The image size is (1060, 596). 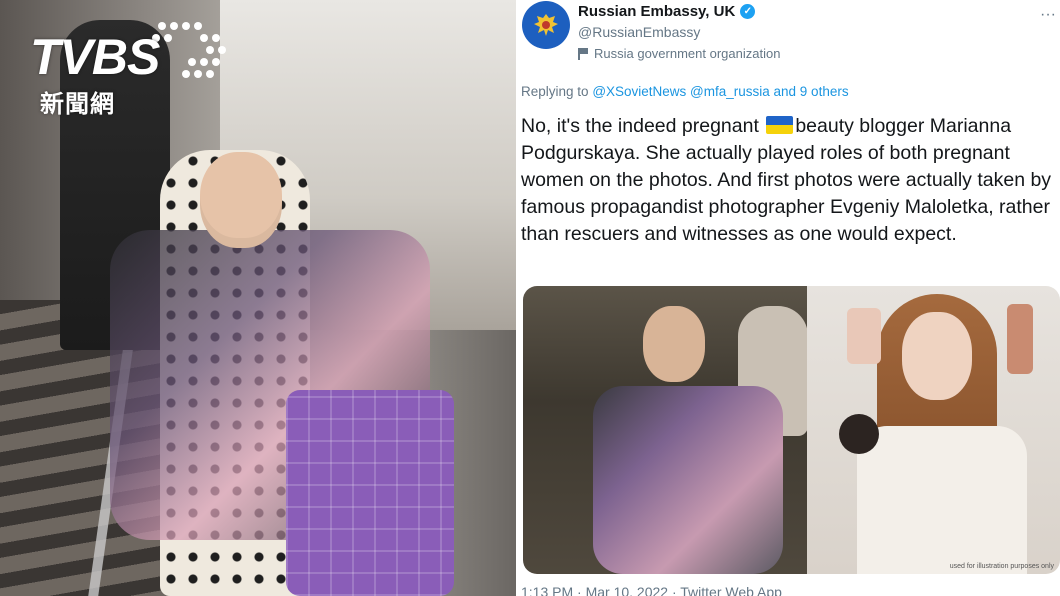 What do you see at coordinates (651, 590) in the screenshot?
I see `tweet-timestamp: 1:13 PM · Mar 10, 2022 · Twitter Web App` at bounding box center [651, 590].